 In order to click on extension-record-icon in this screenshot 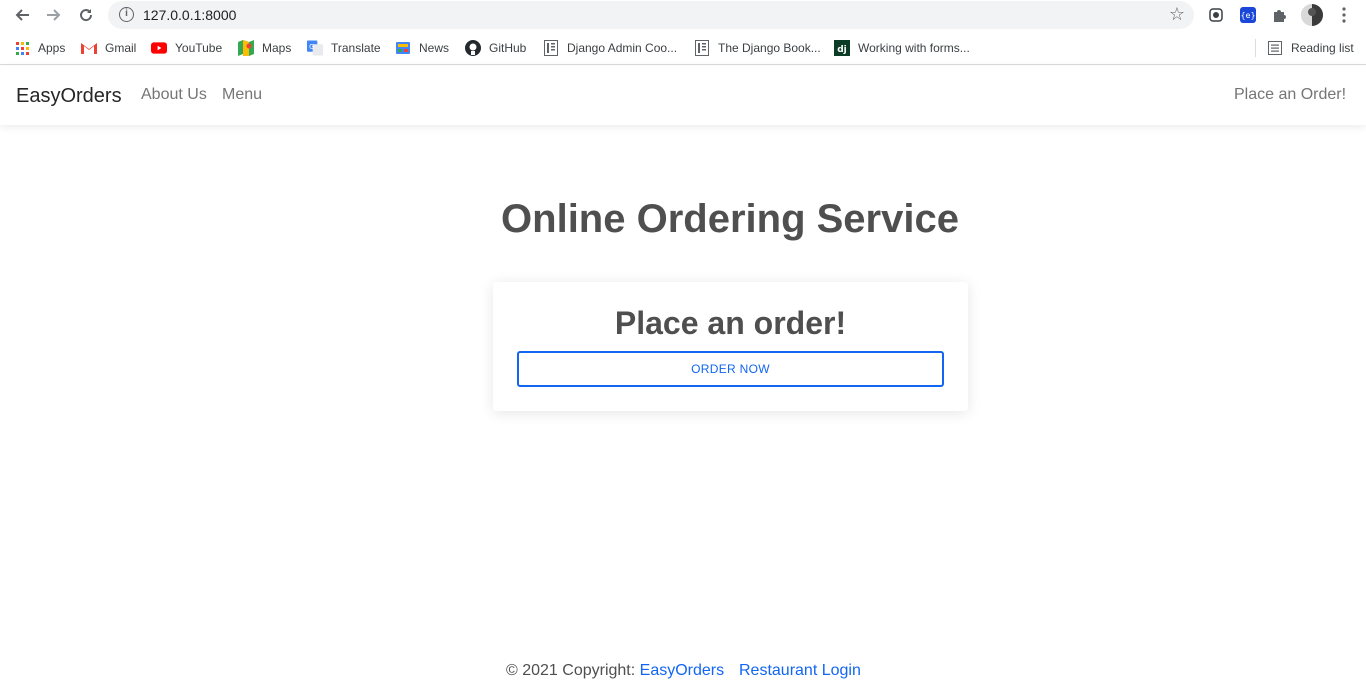, I will do `click(1216, 15)`.